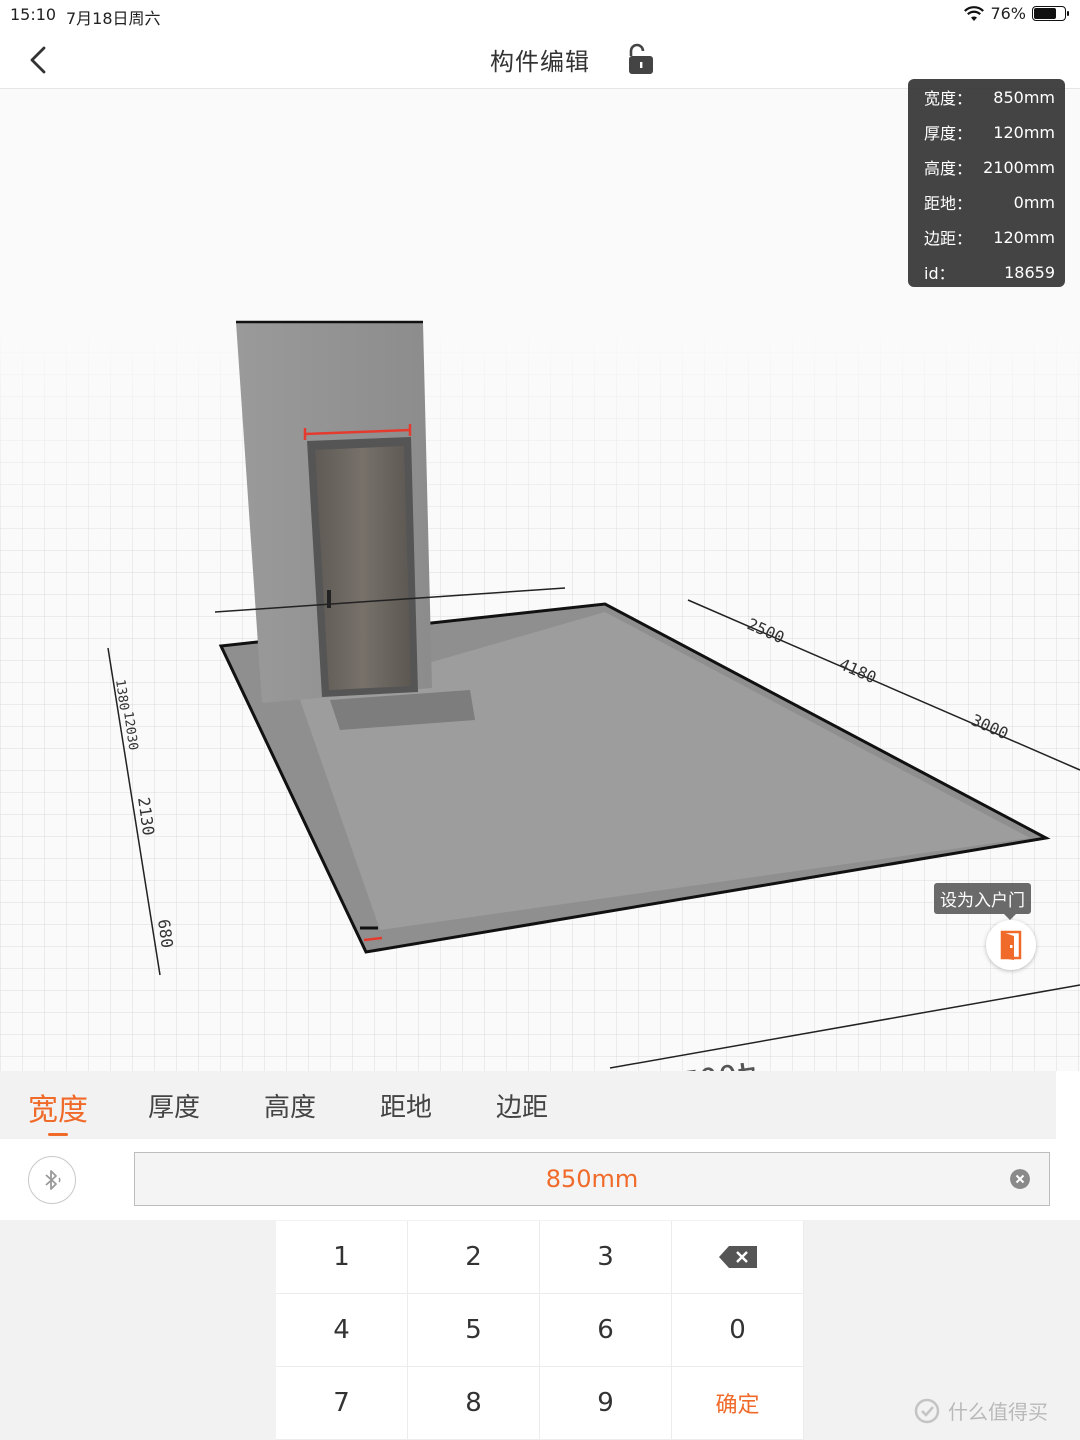  What do you see at coordinates (592, 1179) in the screenshot?
I see `value-input: 850mm` at bounding box center [592, 1179].